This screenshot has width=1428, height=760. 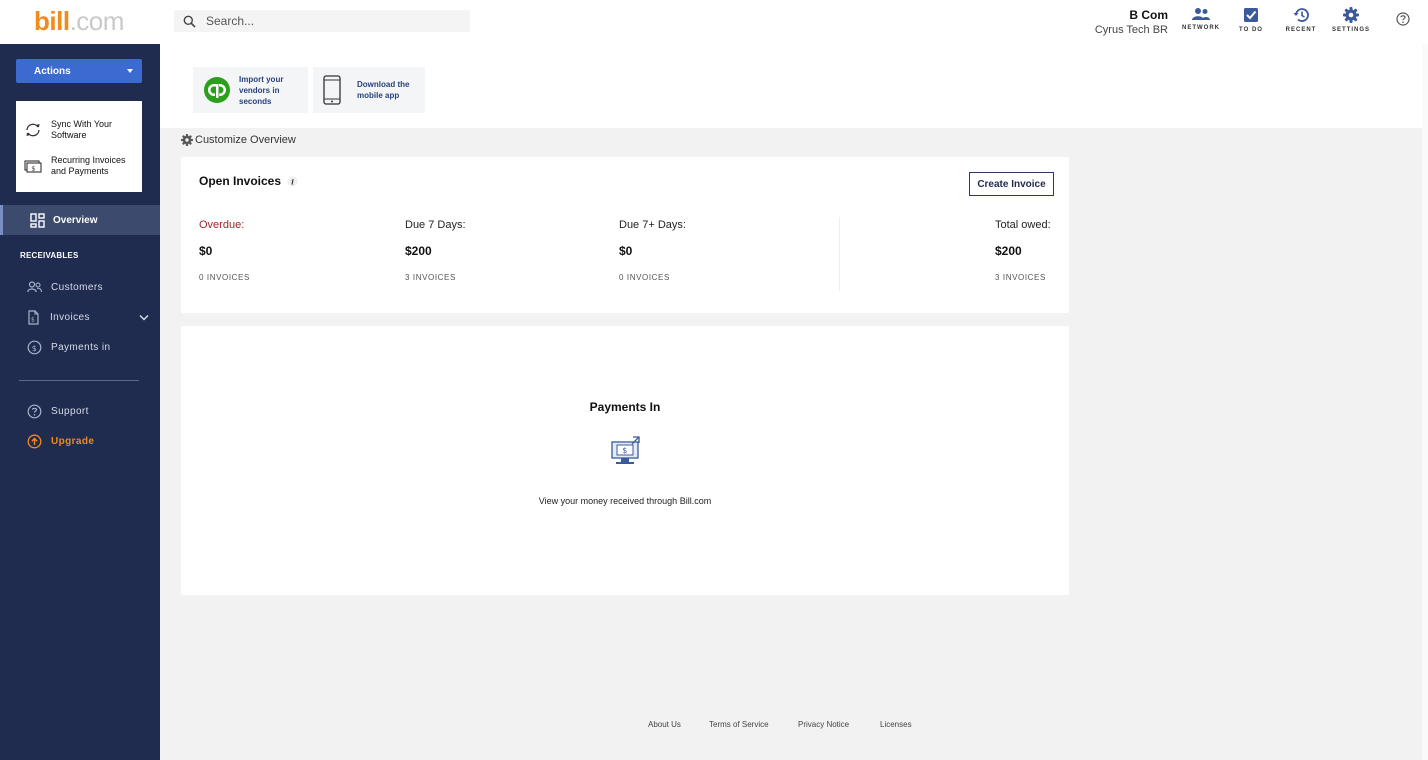 What do you see at coordinates (1011, 184) in the screenshot?
I see `create-invoice-button: Create Invoice` at bounding box center [1011, 184].